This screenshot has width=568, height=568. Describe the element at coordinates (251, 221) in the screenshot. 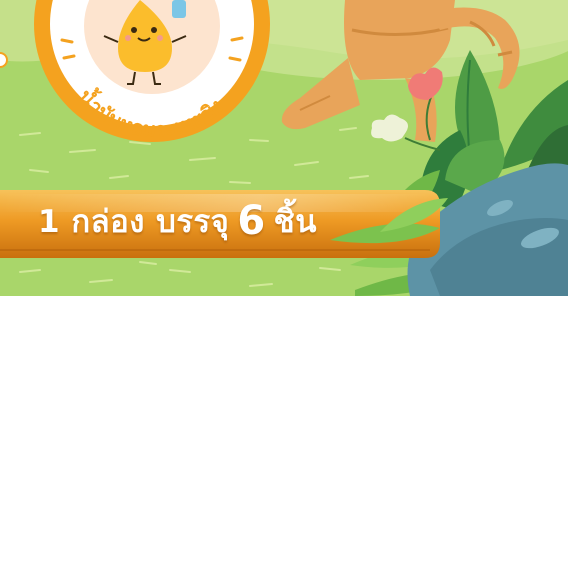

I see `package-count: 6` at that location.